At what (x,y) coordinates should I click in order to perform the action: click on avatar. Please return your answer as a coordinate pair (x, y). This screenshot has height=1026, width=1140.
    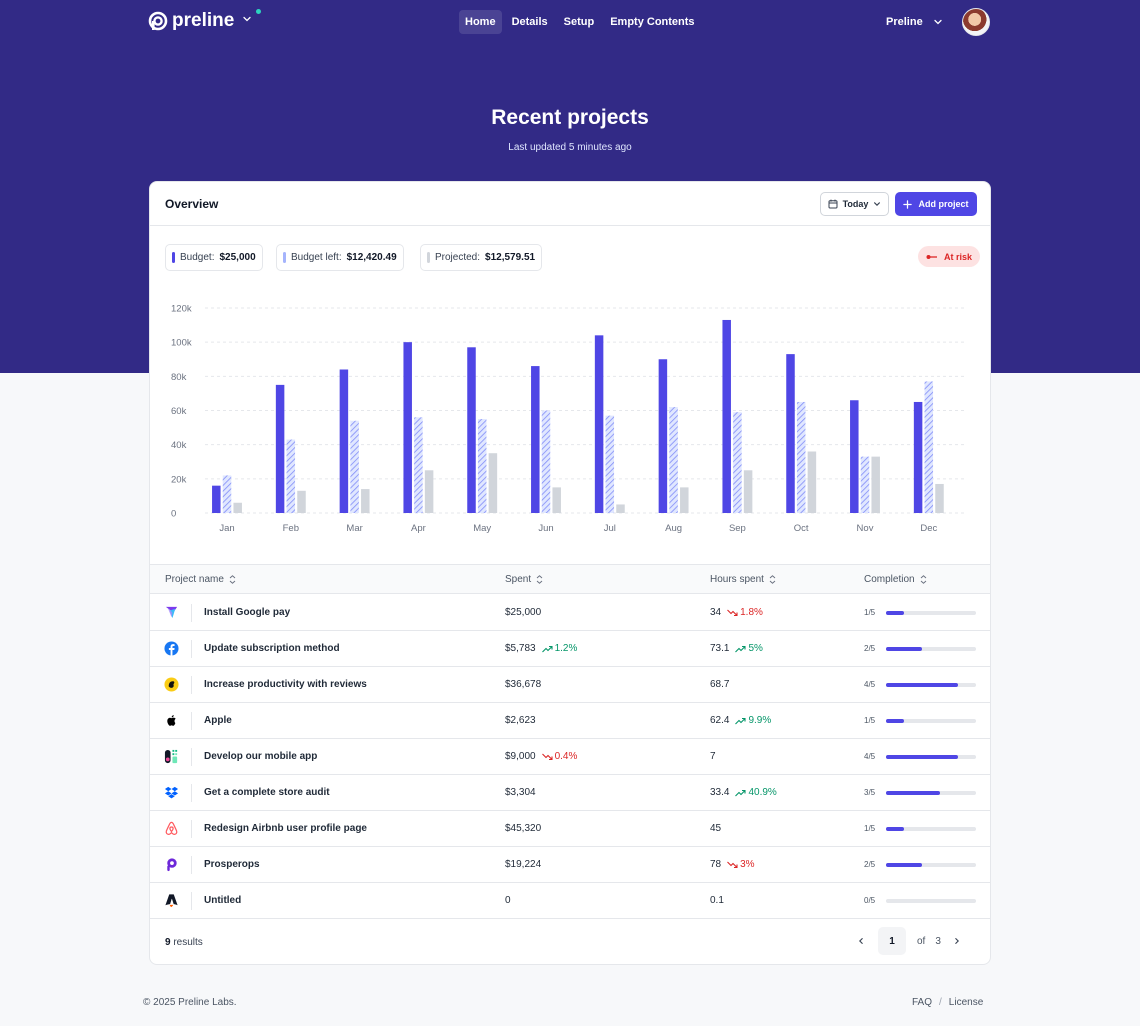
    Looking at the image, I should click on (976, 22).